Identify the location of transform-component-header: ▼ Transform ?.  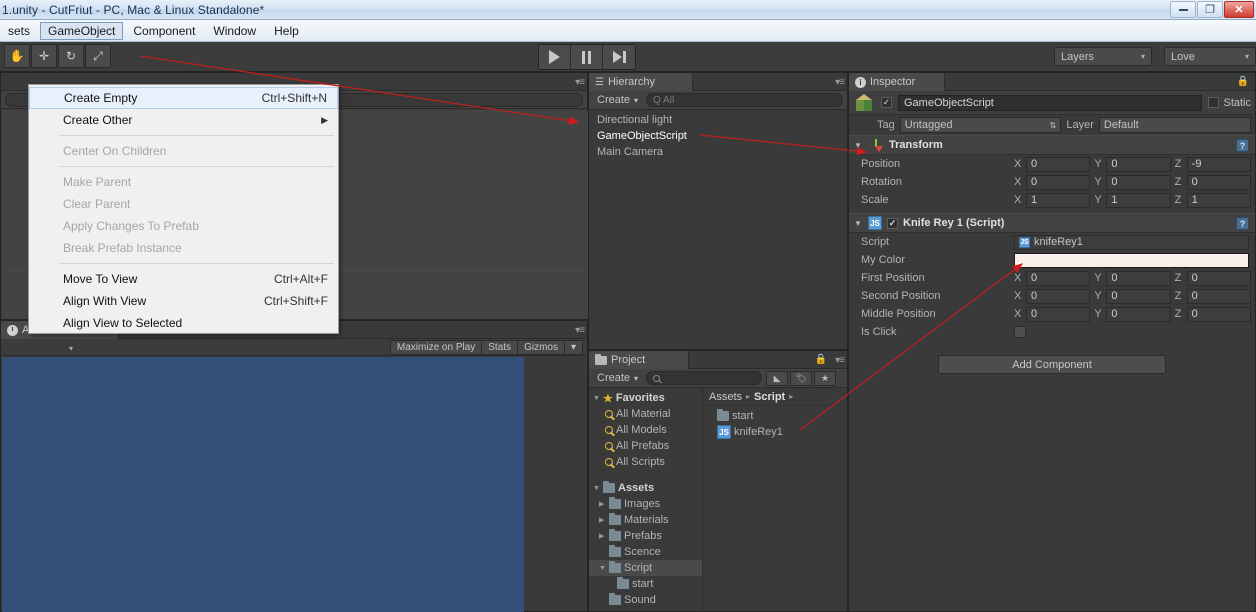
(1052, 145).